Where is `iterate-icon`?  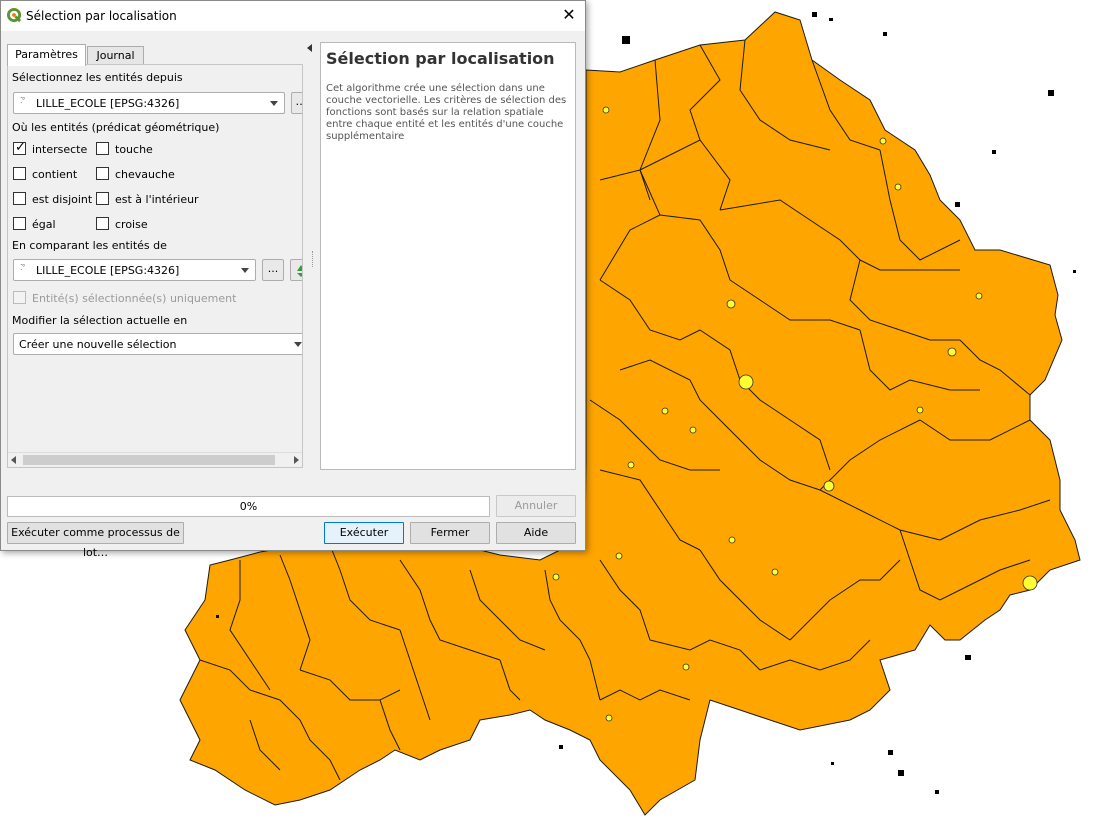 iterate-icon is located at coordinates (296, 270).